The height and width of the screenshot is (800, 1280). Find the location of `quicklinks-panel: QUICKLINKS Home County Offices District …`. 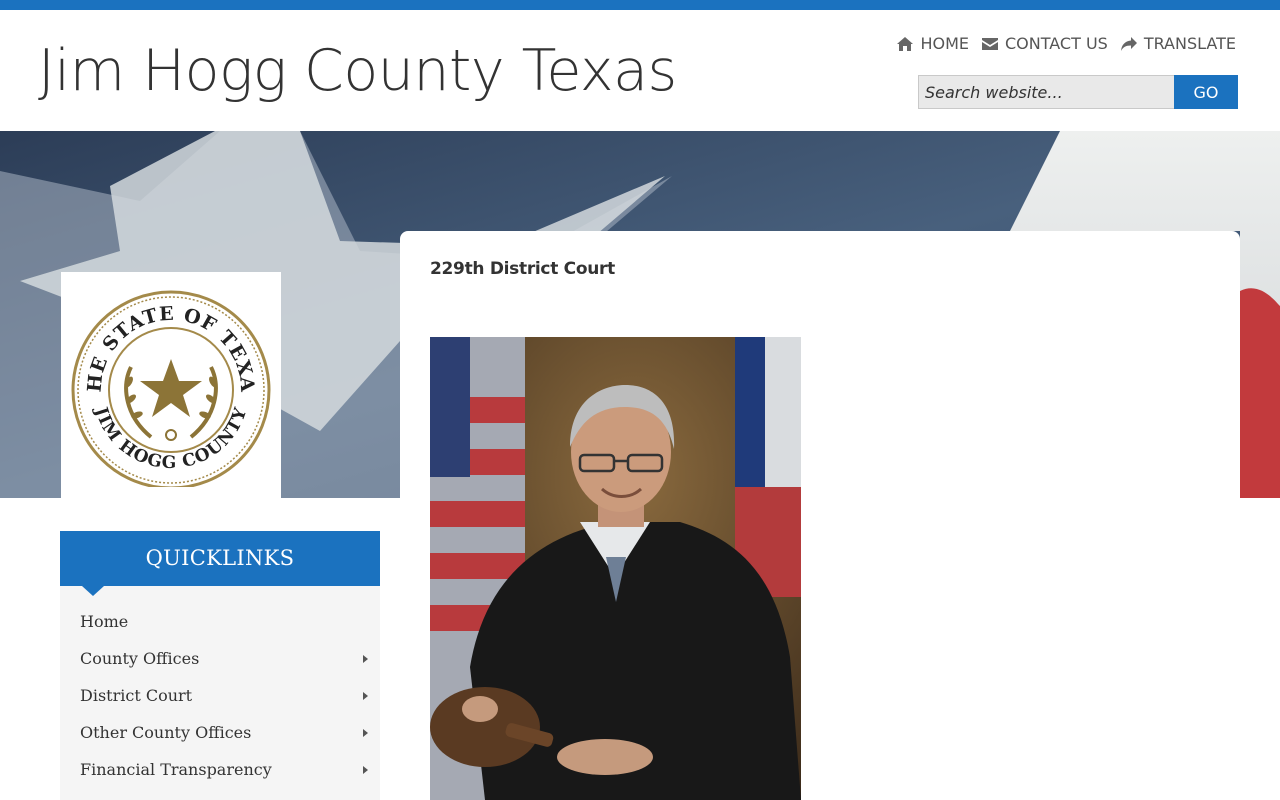

quicklinks-panel: QUICKLINKS Home County Offices District … is located at coordinates (220, 665).